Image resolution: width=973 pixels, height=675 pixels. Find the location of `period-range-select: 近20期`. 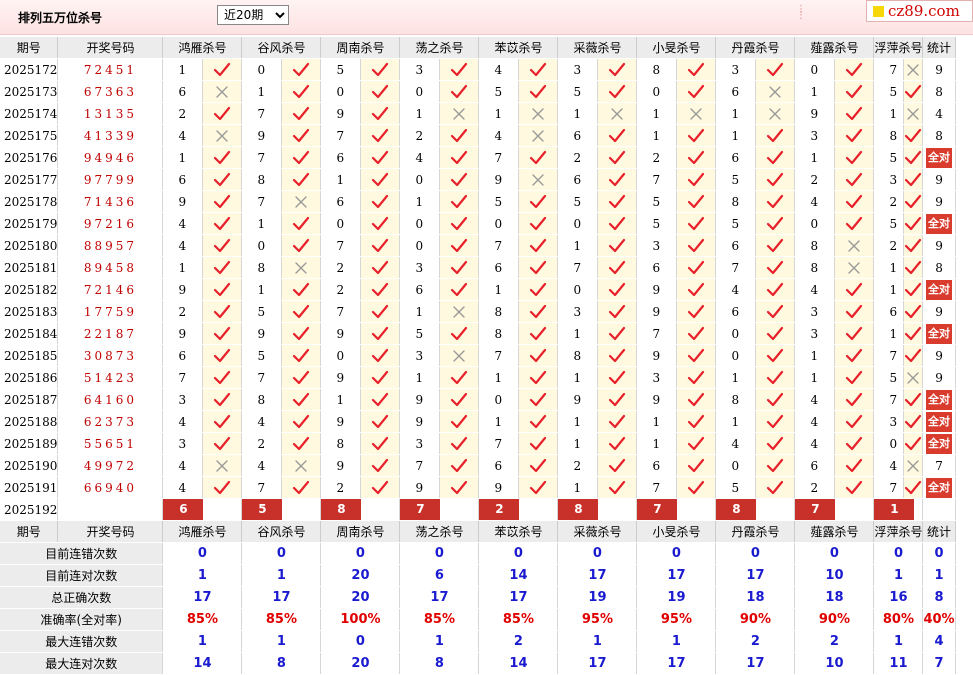

period-range-select: 近20期 is located at coordinates (253, 15).